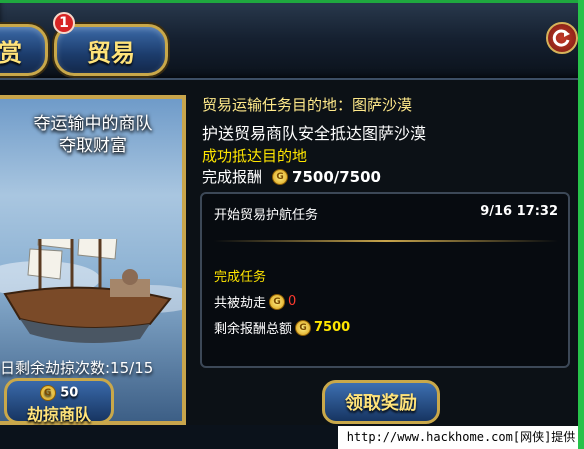  I want to click on bottom-strip, so click(169, 437).